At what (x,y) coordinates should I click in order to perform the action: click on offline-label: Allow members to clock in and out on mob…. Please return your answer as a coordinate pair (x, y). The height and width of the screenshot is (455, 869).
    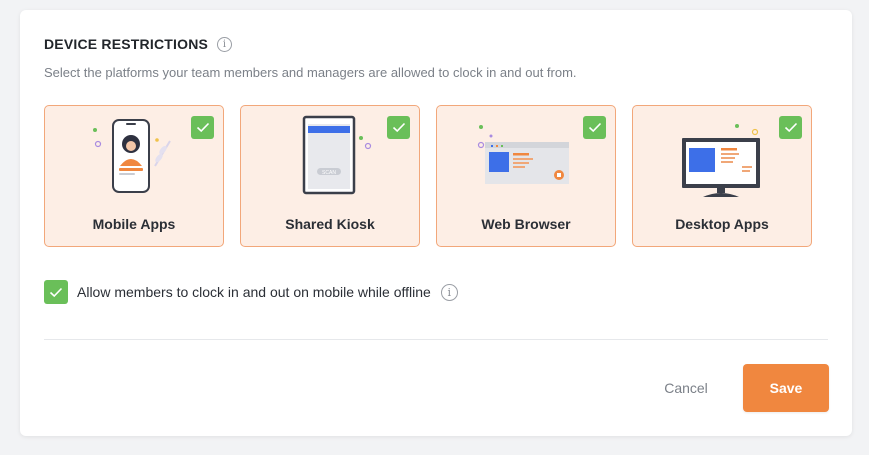
    Looking at the image, I should click on (254, 292).